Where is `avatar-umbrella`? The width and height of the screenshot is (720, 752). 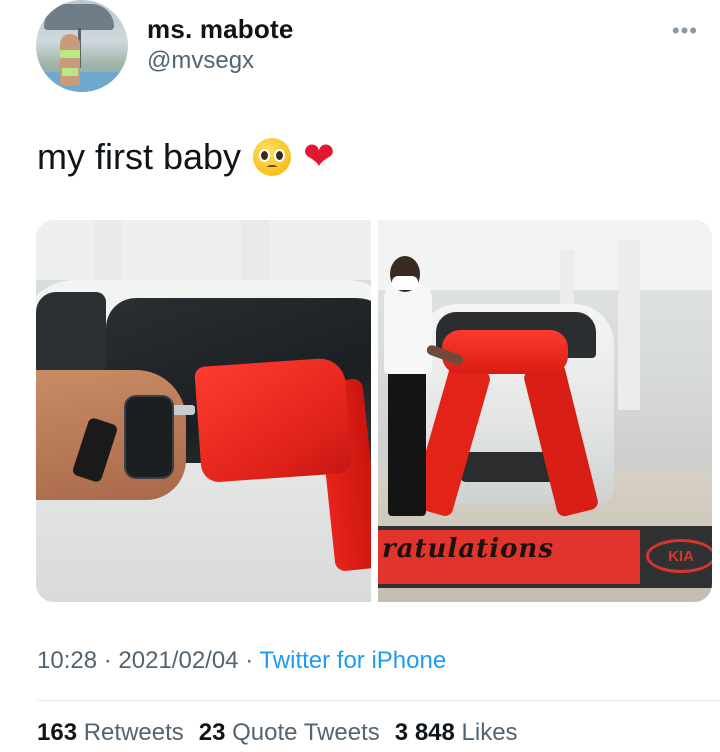
avatar-umbrella is located at coordinates (79, 17).